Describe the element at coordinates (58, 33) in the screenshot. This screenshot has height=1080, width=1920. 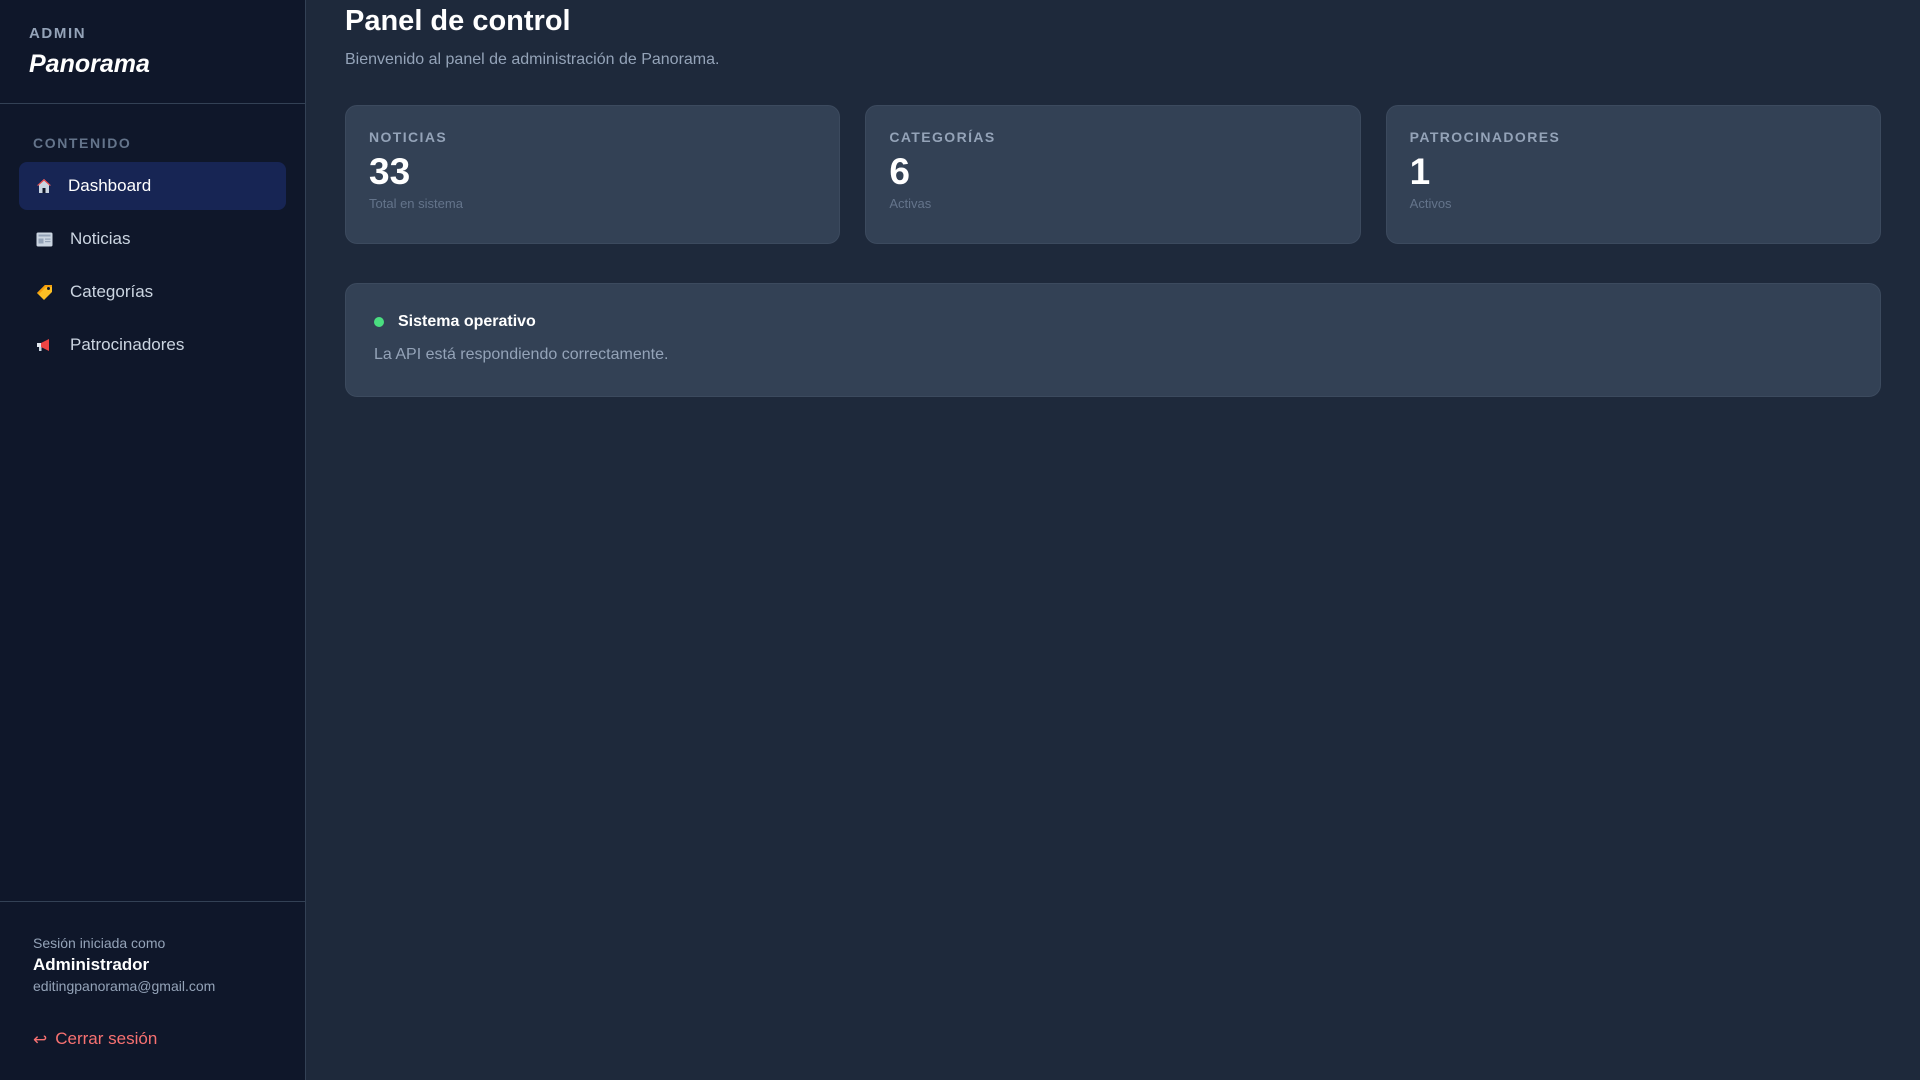
I see `brand-subtitle: ADMIN` at that location.